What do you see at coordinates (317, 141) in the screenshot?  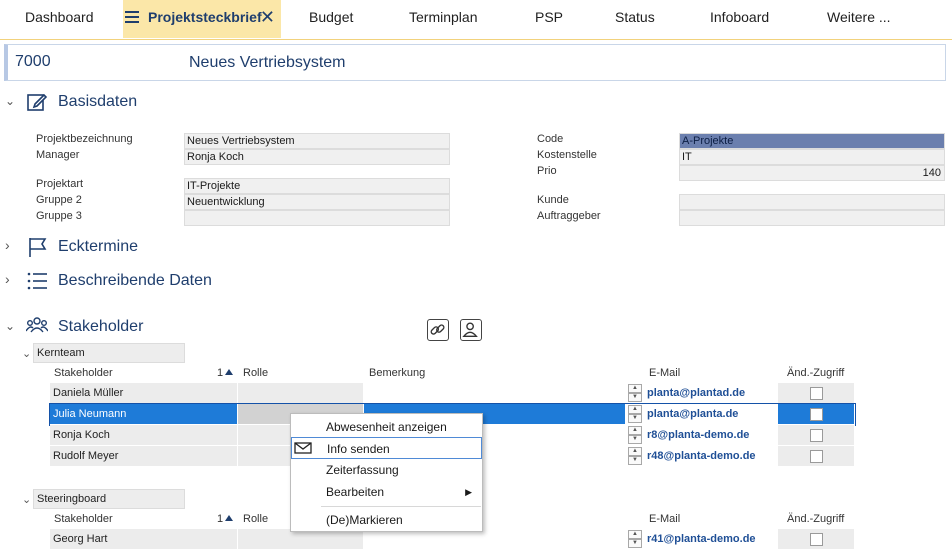 I see `field-projektbezeichnung: Neues Vertriebsystem` at bounding box center [317, 141].